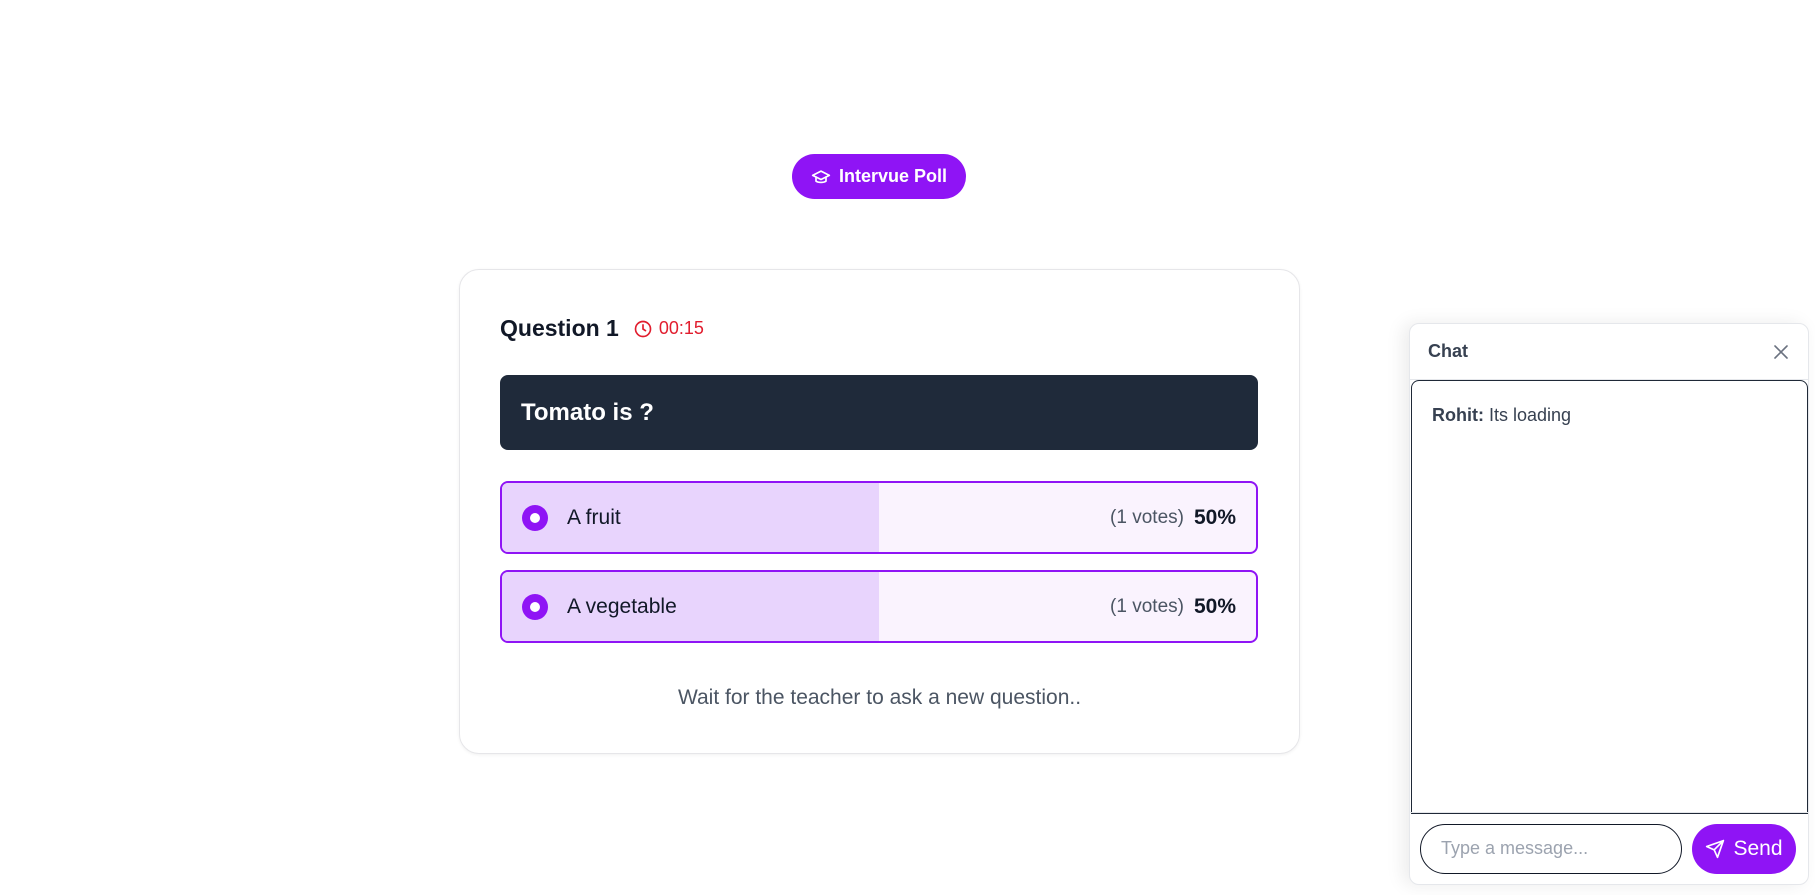 The image size is (1815, 895). What do you see at coordinates (893, 176) in the screenshot?
I see `brand-label: Intervue Poll` at bounding box center [893, 176].